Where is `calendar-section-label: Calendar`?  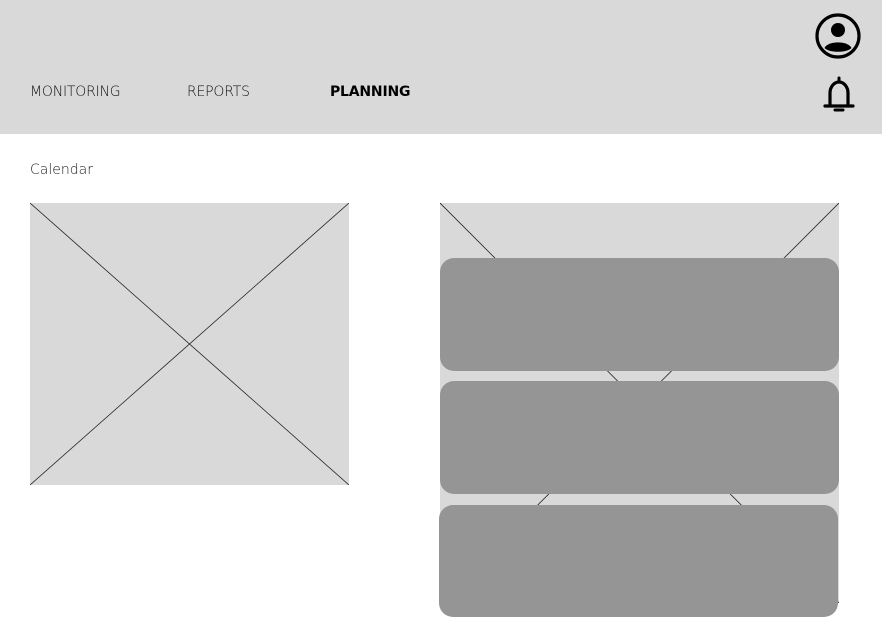 calendar-section-label: Calendar is located at coordinates (61, 170).